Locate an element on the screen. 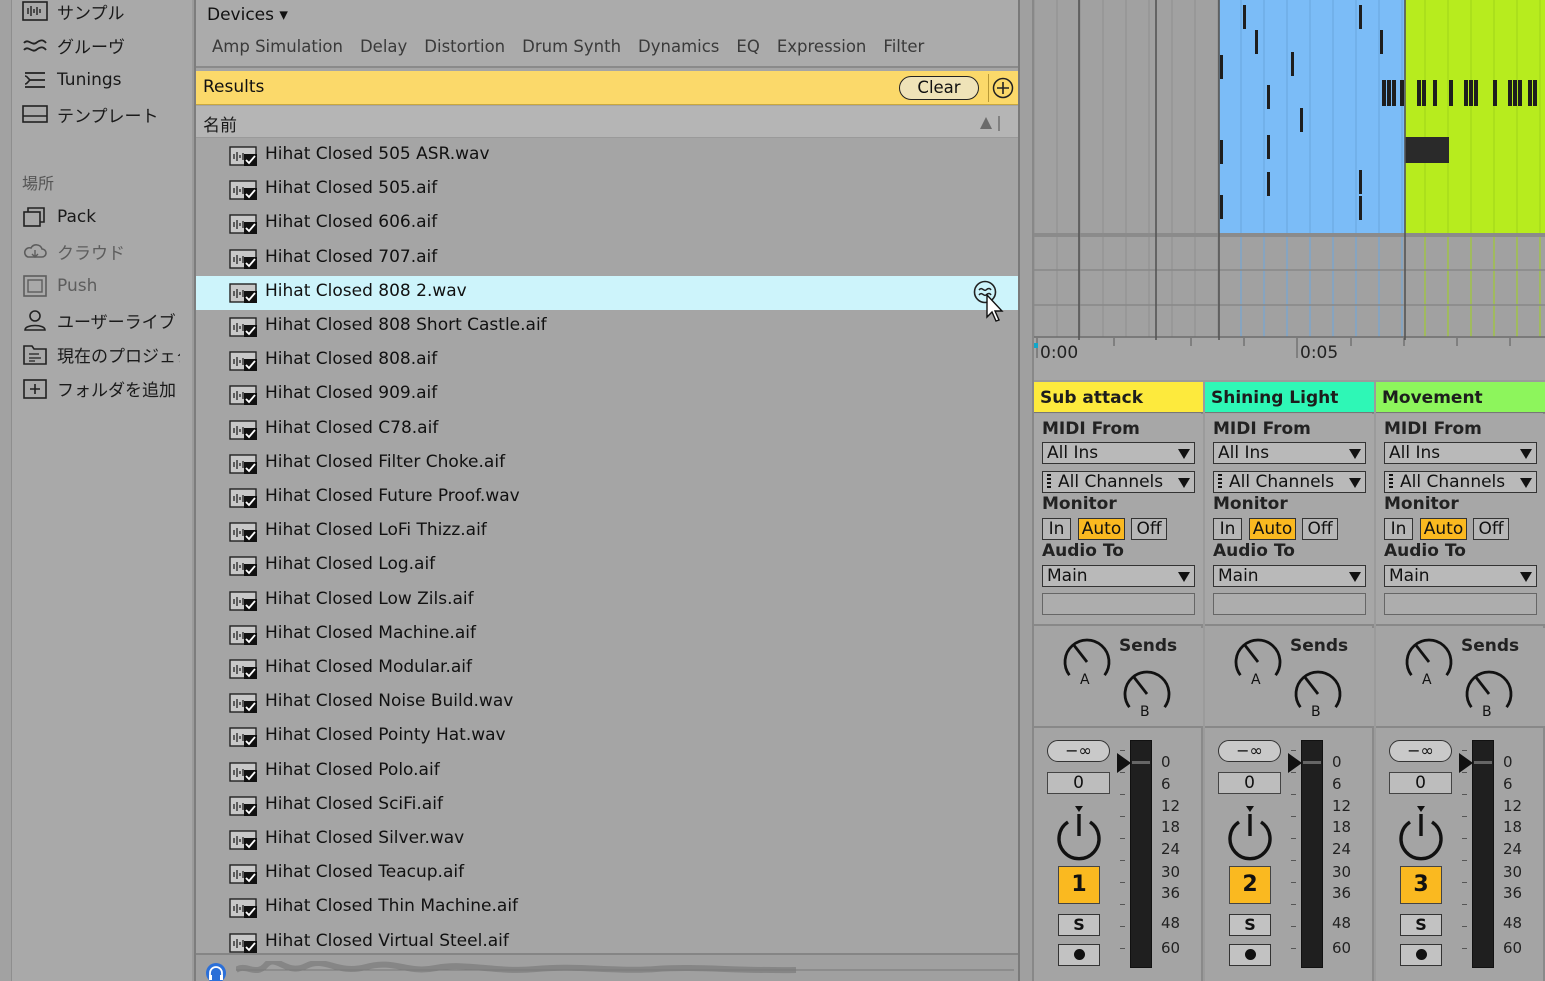 This screenshot has height=981, width=1545. sort-ascending-icon is located at coordinates (990, 123).